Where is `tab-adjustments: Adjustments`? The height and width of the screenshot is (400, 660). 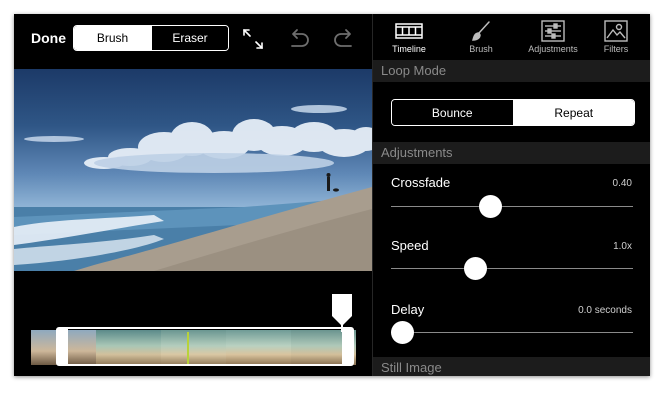 tab-adjustments: Adjustments is located at coordinates (553, 37).